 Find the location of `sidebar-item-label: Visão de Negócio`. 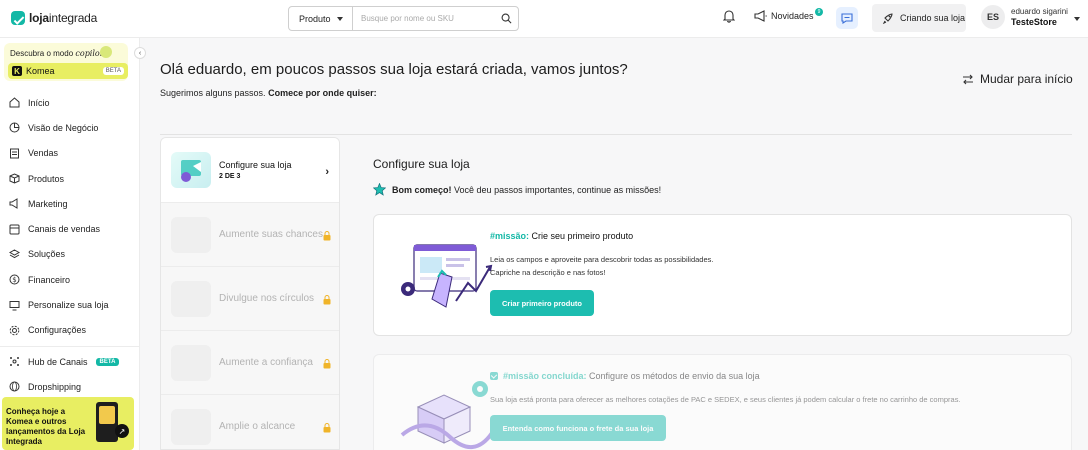

sidebar-item-label: Visão de Negócio is located at coordinates (63, 127).